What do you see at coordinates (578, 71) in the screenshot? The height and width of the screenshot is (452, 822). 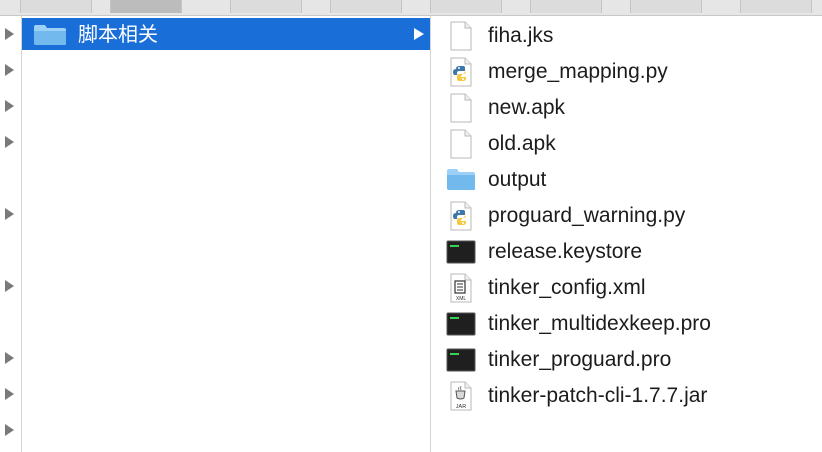 I see `file-name: merge_mapping.py` at bounding box center [578, 71].